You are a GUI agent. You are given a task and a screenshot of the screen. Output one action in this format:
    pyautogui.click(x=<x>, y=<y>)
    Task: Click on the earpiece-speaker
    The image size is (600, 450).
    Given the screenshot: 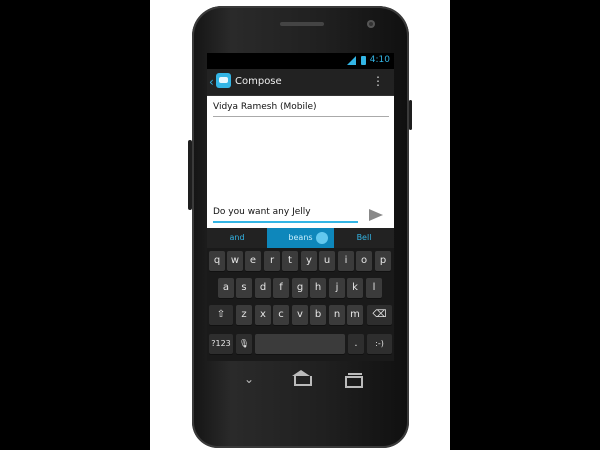 What is the action you would take?
    pyautogui.click(x=302, y=24)
    